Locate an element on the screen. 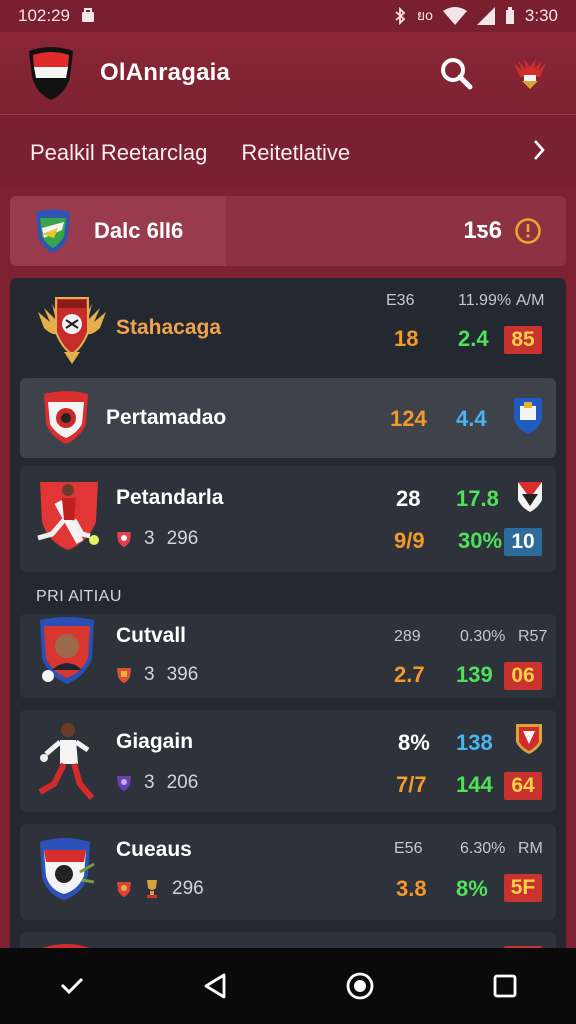 This screenshot has width=576, height=1024. trophy-icon is located at coordinates (152, 889).